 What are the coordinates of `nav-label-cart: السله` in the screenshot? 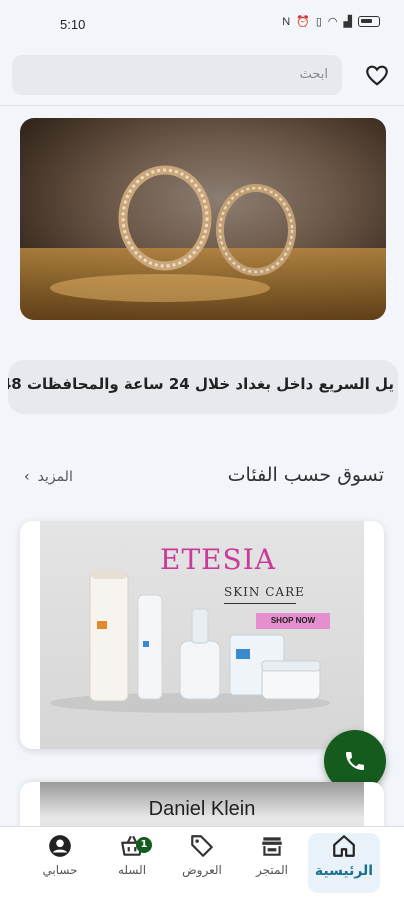 It's located at (132, 870).